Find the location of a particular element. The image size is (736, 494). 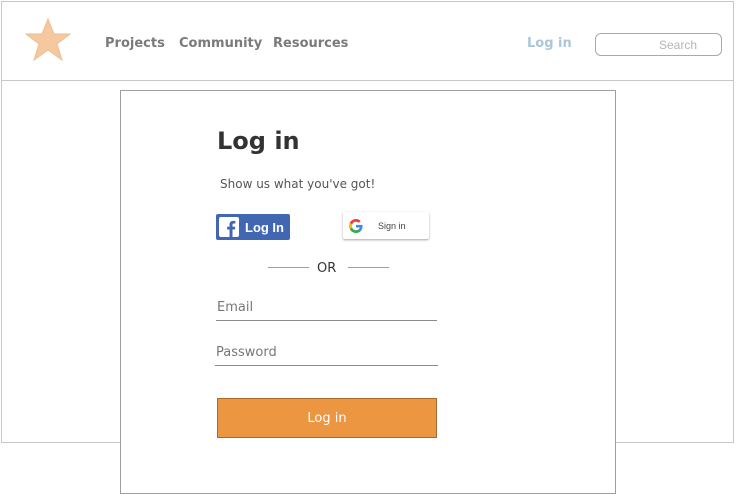

google-signin-button: Sign in is located at coordinates (386, 225).